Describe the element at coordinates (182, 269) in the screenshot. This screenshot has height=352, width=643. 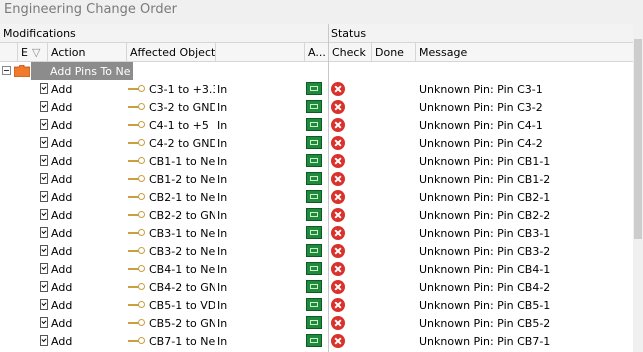
I see `affected-object-cell: CB4-1 to Net` at that location.